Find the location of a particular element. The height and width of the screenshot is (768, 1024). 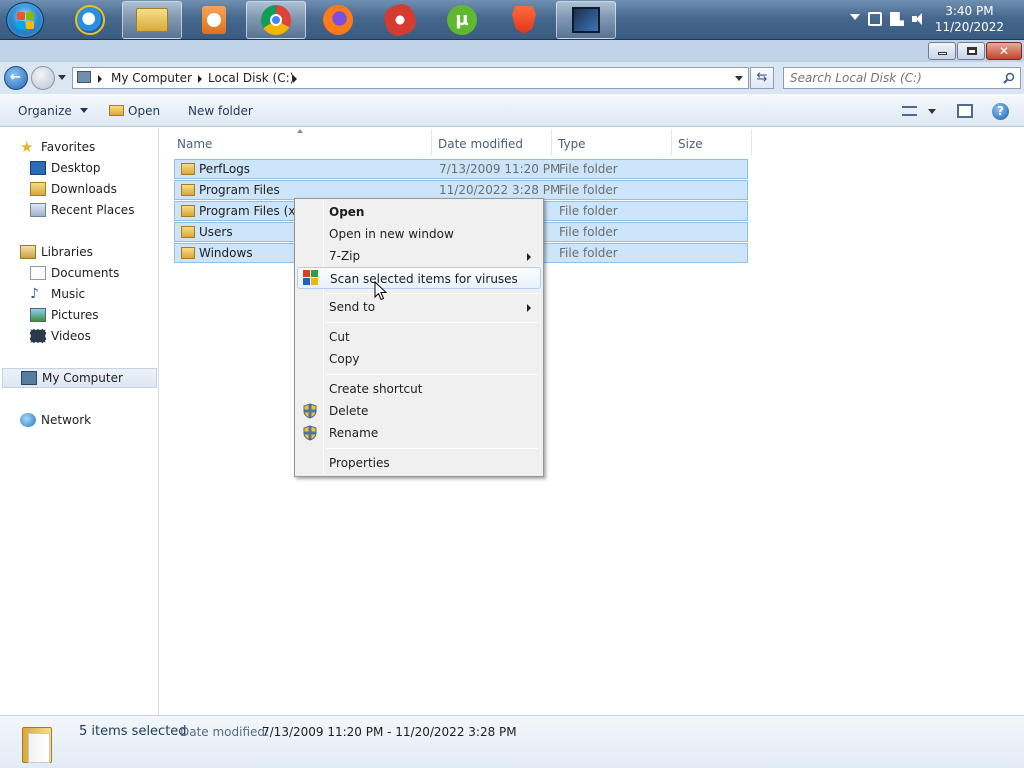

search-icon is located at coordinates (1009, 78).